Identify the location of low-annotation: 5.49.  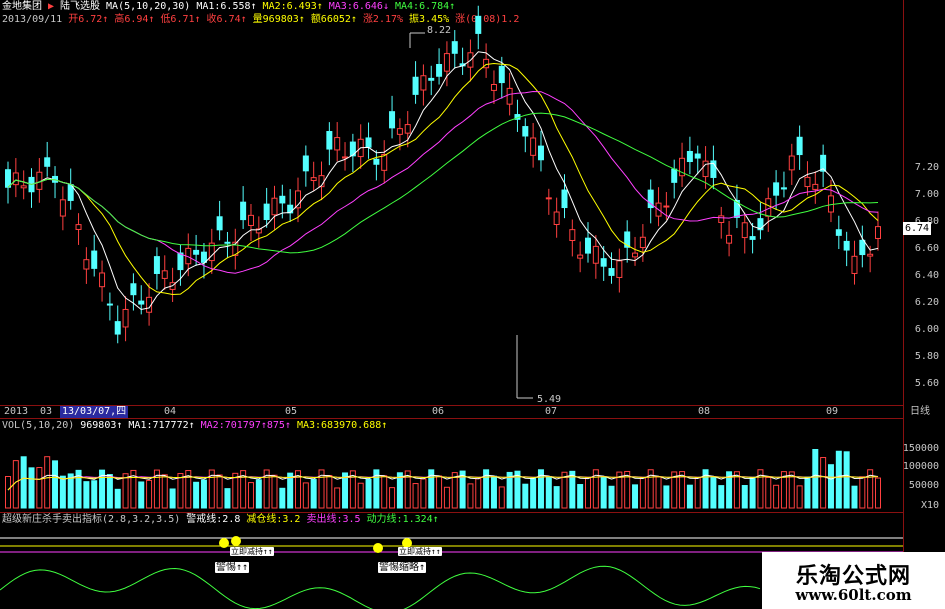
(549, 399).